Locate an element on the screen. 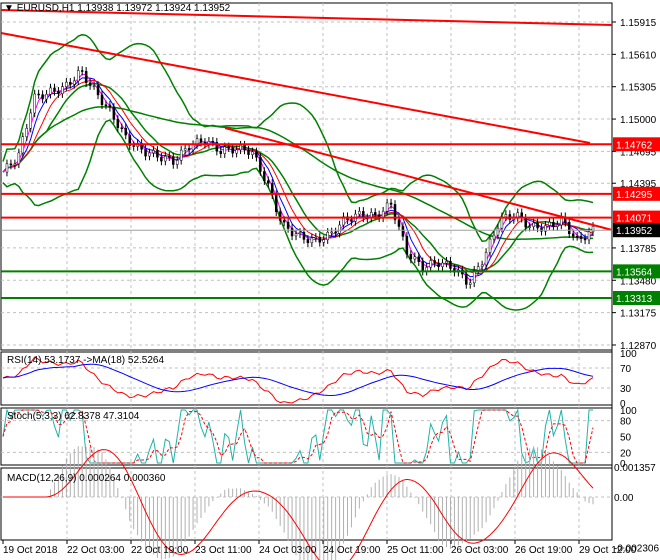 The image size is (660, 560). ohlc-values: 1.13938 1.13972 1.13924 1.13952 is located at coordinates (154, 8).